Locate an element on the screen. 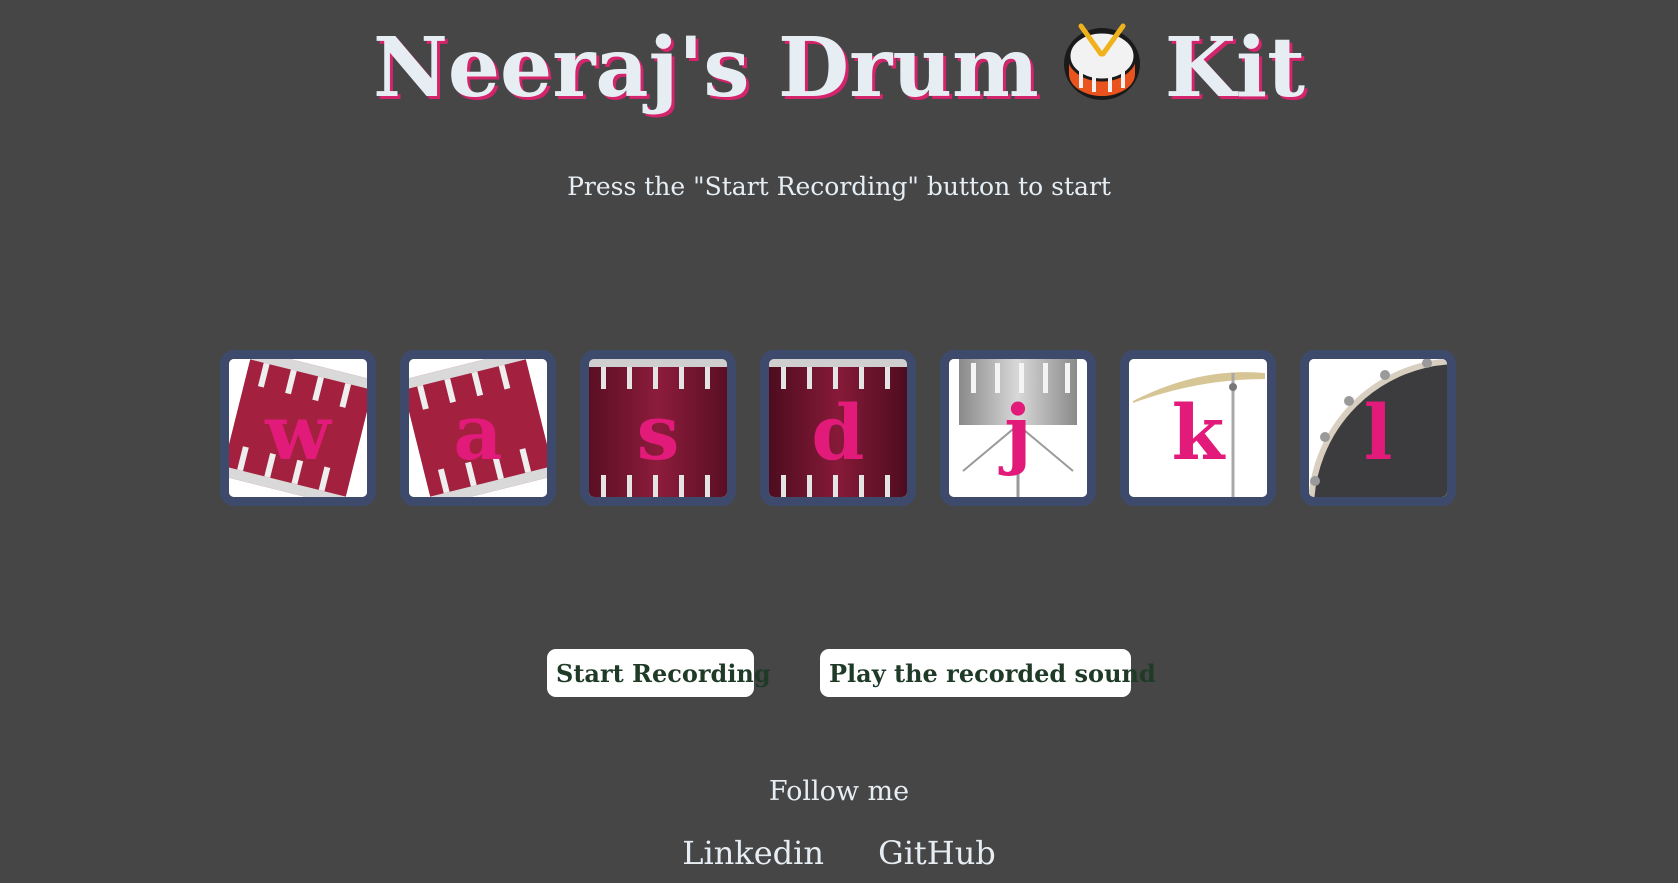 The image size is (1678, 883). pad-key-label: d is located at coordinates (838, 432).